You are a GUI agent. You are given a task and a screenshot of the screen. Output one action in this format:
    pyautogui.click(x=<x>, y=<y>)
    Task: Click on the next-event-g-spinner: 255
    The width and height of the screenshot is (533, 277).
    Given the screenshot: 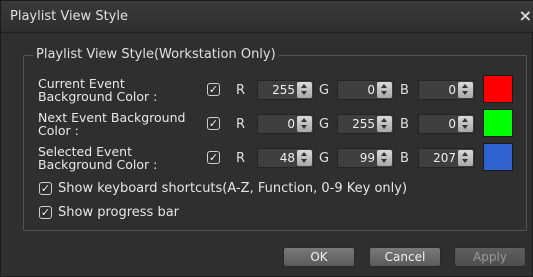 What is the action you would take?
    pyautogui.click(x=365, y=124)
    